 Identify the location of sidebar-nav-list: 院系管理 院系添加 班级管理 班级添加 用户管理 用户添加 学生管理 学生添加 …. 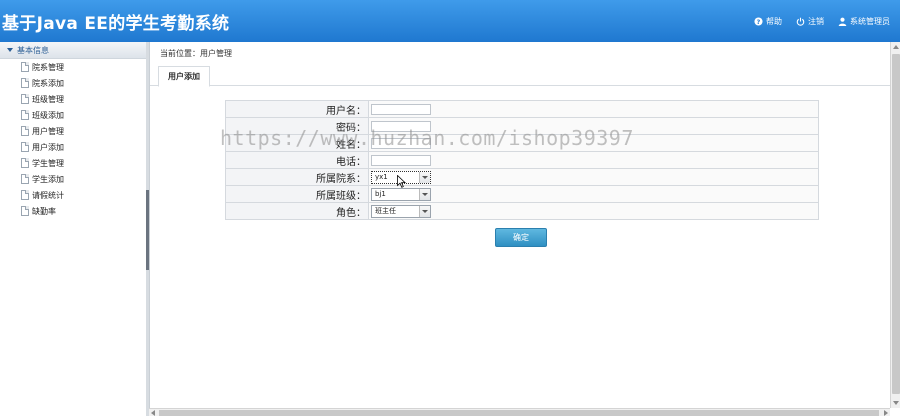
(73, 139).